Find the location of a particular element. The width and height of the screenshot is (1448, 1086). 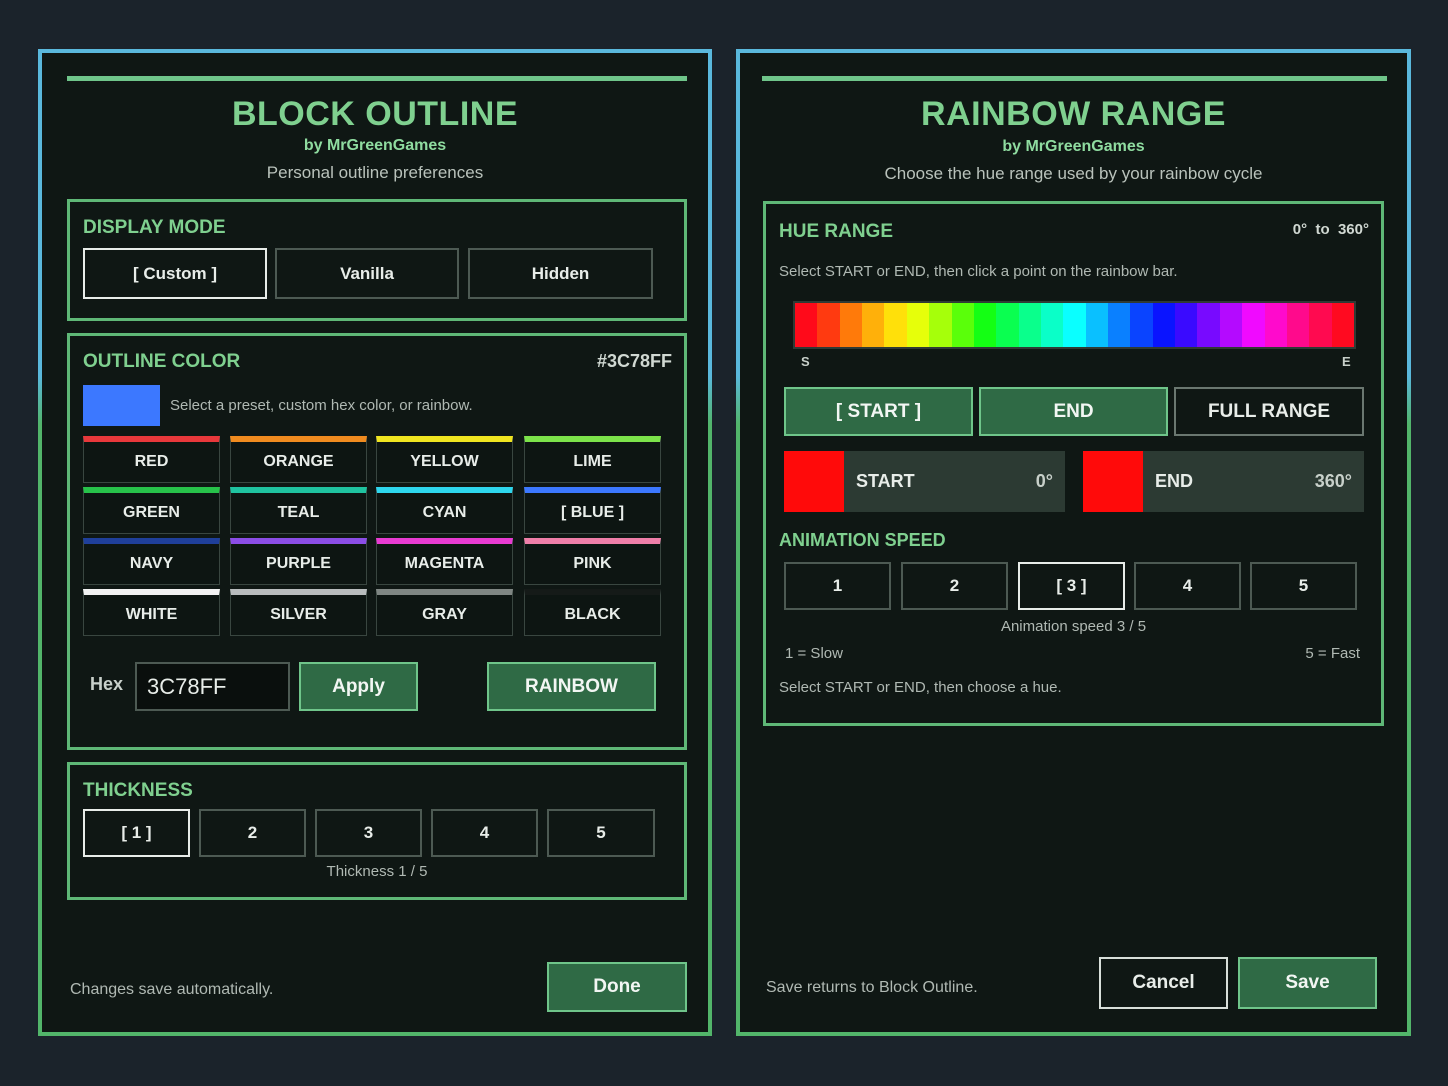

speed-option-4: 4 is located at coordinates (1187, 586).